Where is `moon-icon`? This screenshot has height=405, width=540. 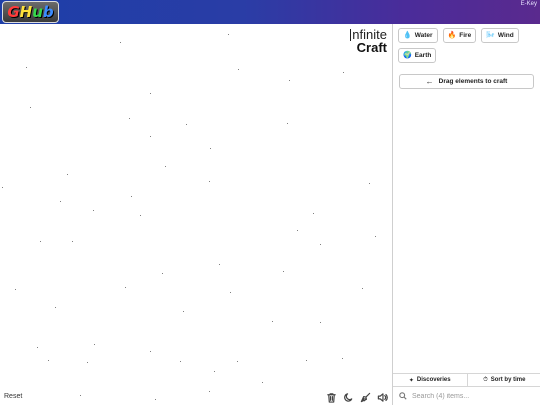
moon-icon is located at coordinates (348, 397).